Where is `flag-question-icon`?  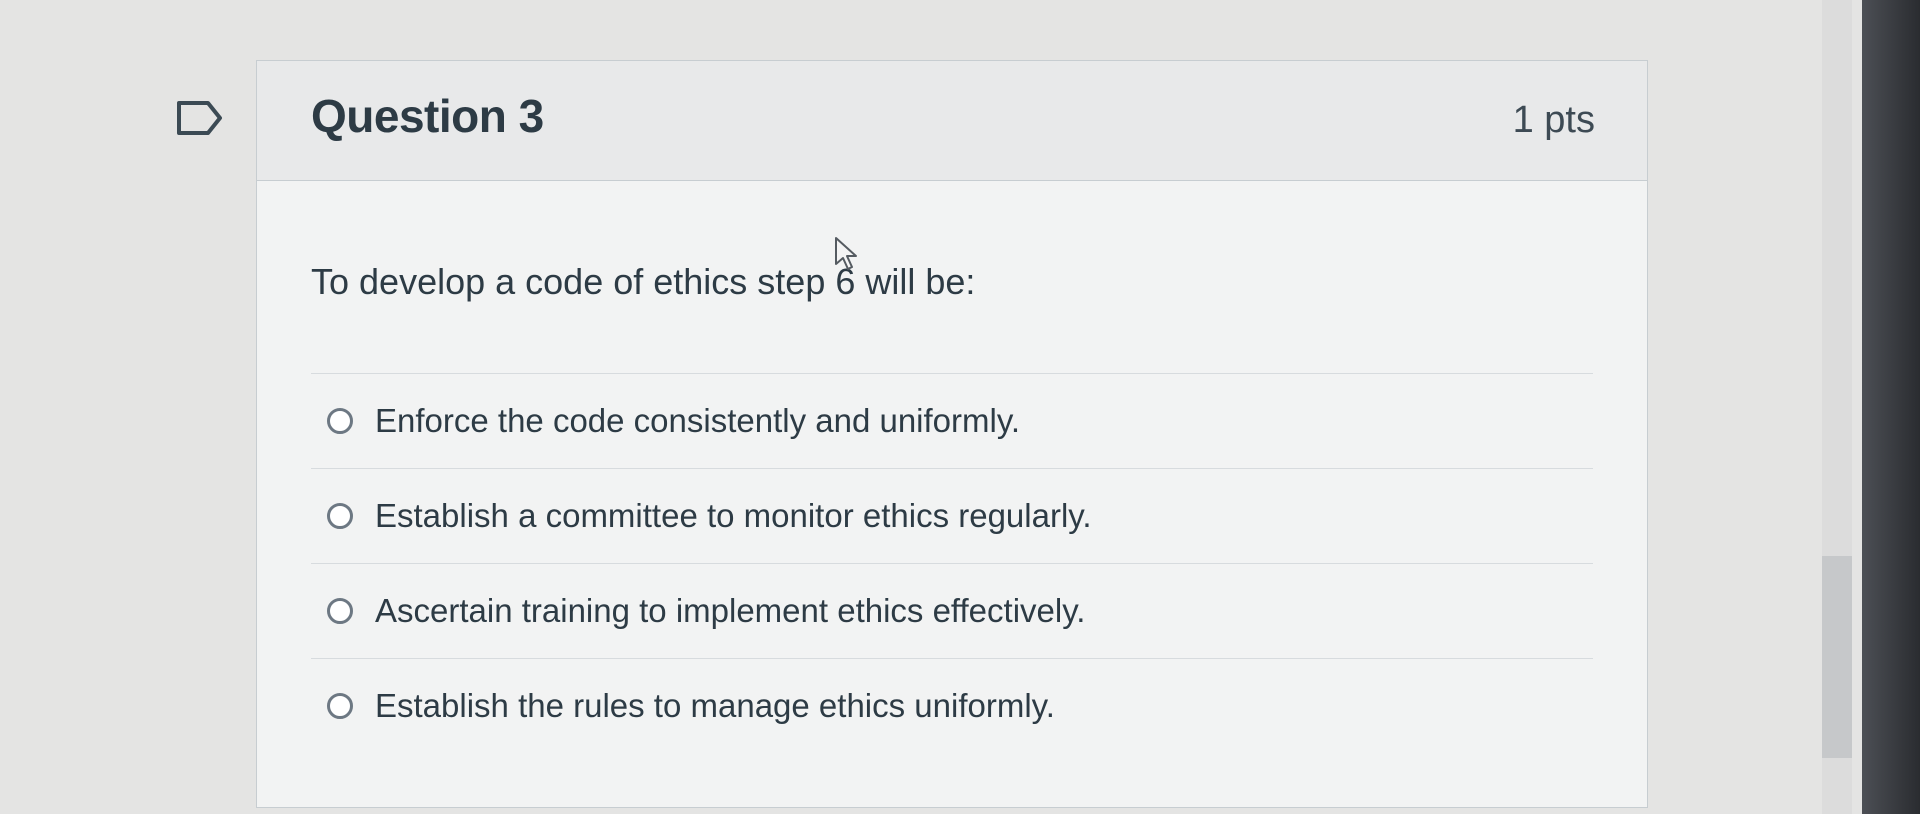 flag-question-icon is located at coordinates (200, 118).